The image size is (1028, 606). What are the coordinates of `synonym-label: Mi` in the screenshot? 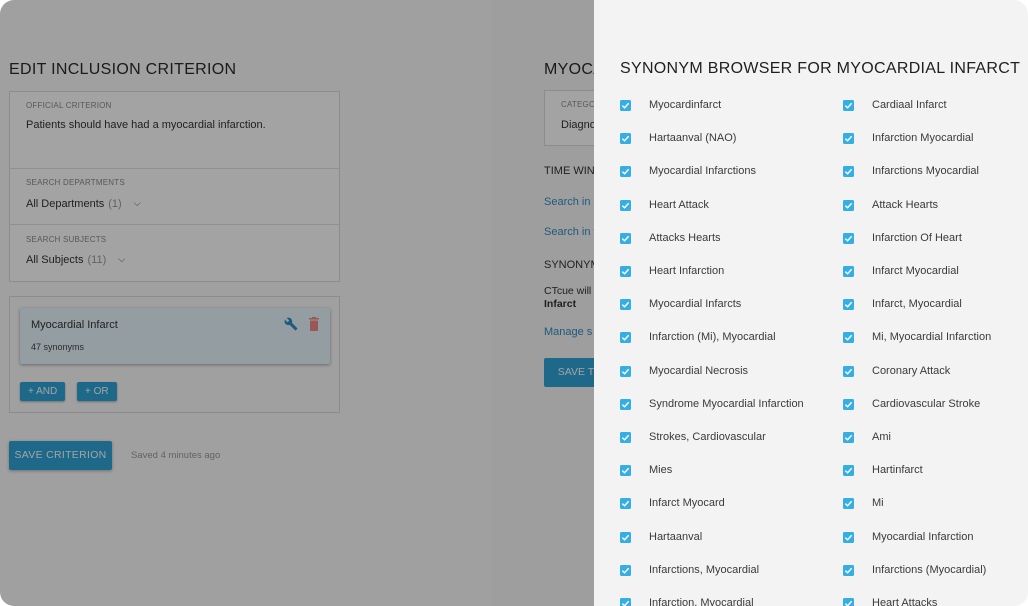 It's located at (878, 503).